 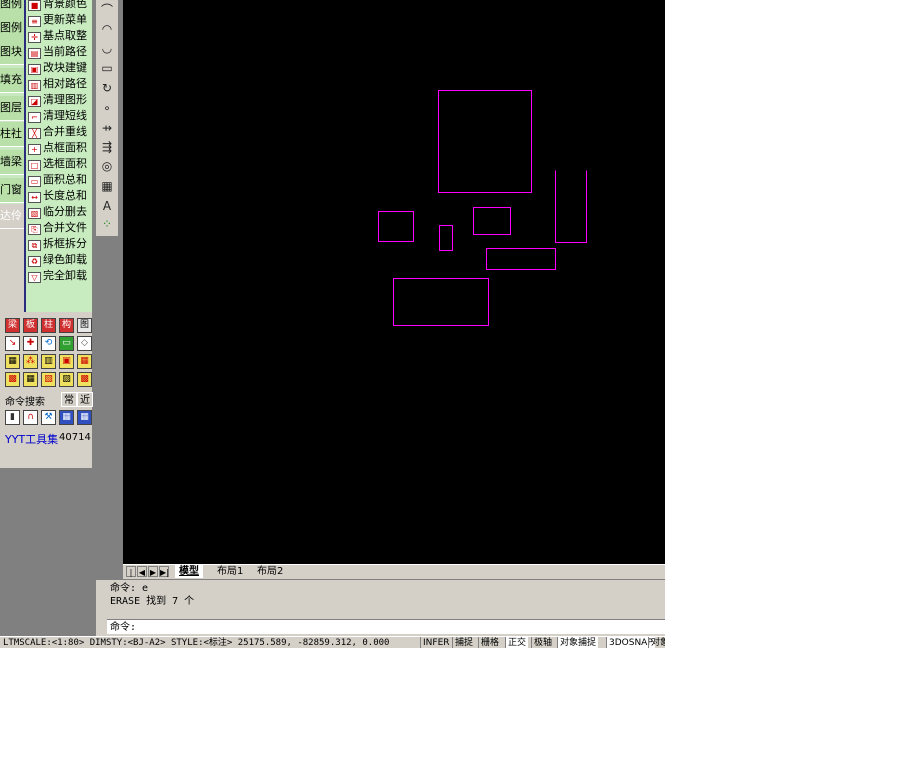 What do you see at coordinates (25, 400) in the screenshot?
I see `command-search-label: 命令搜索` at bounding box center [25, 400].